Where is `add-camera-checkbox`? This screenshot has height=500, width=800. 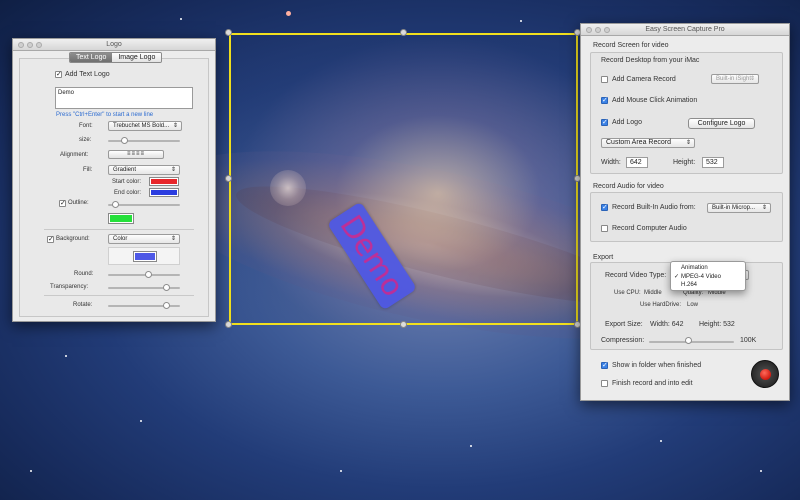
add-camera-checkbox is located at coordinates (604, 79).